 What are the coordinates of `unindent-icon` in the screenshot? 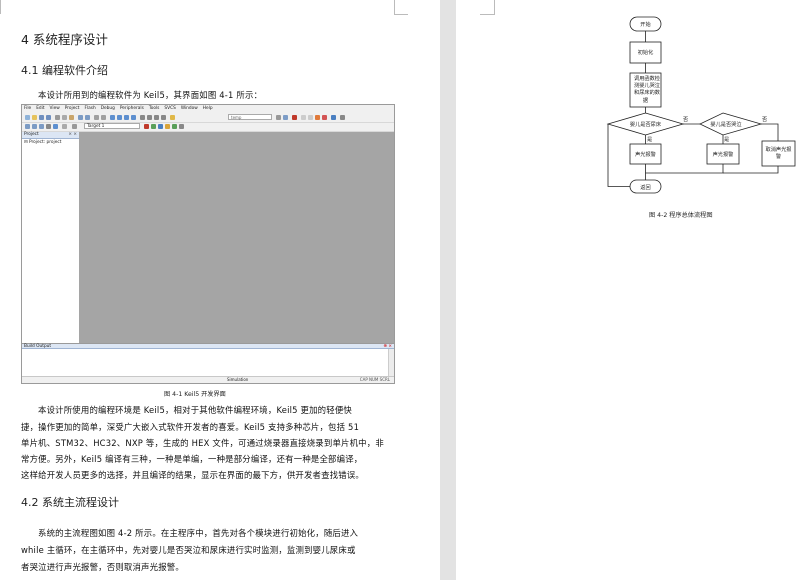 It's located at (149, 117).